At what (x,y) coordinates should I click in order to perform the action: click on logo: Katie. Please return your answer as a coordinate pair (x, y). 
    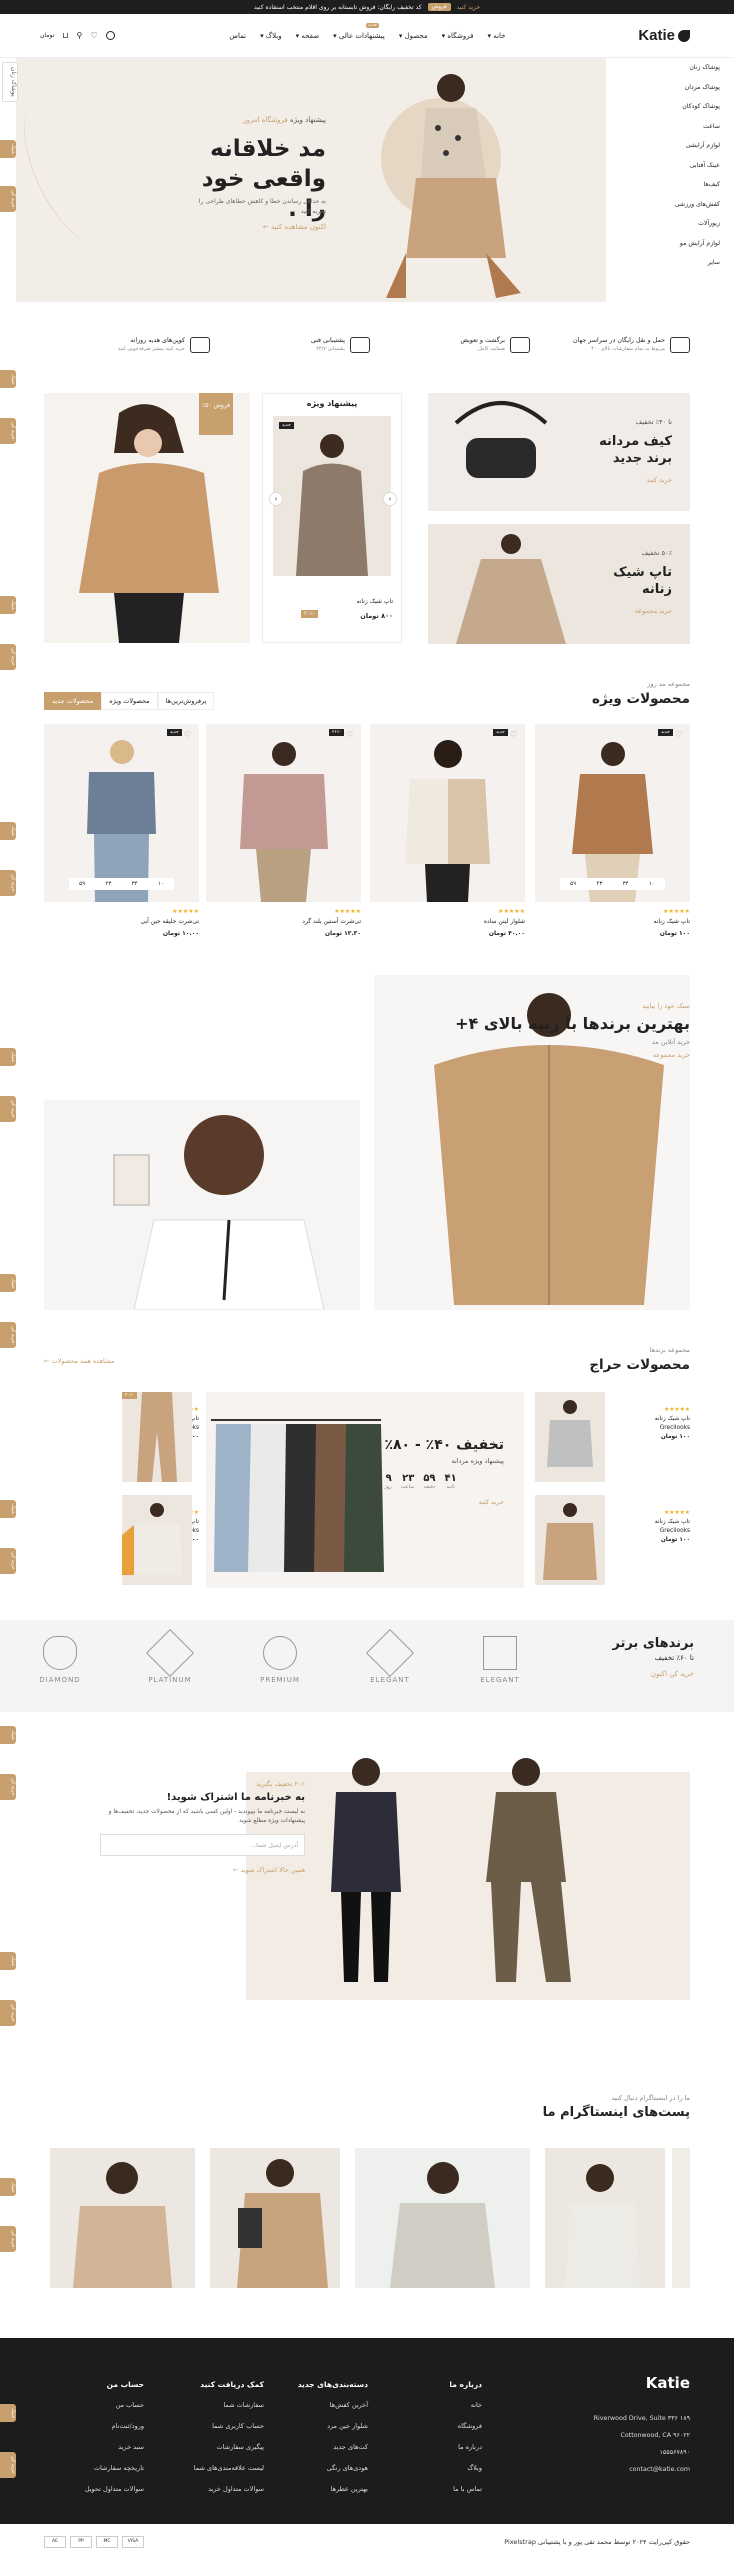
    Looking at the image, I should click on (664, 35).